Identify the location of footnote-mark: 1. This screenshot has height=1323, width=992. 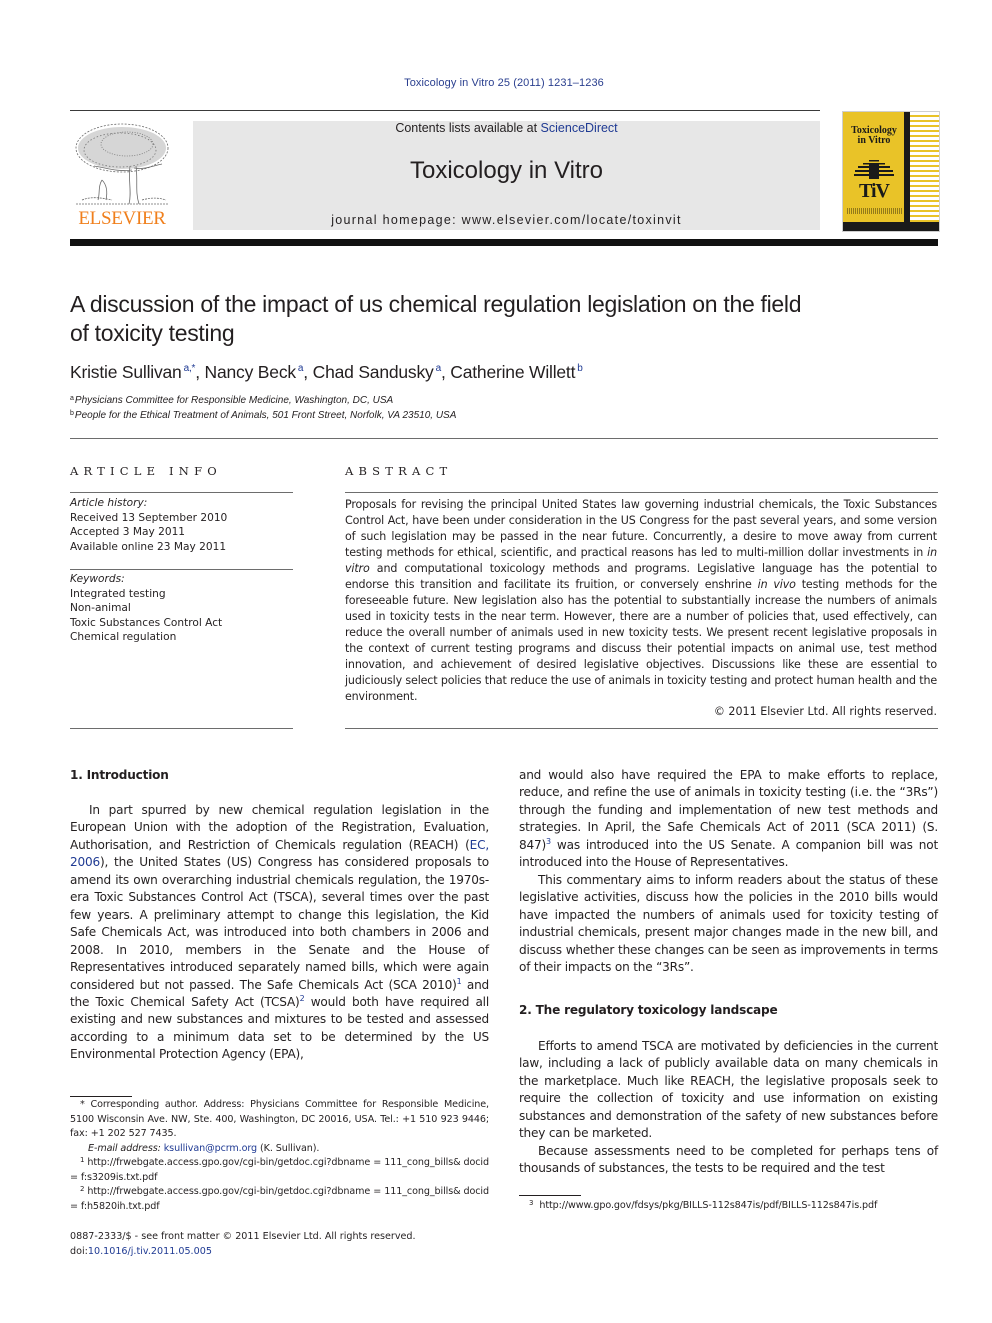
(82, 1160).